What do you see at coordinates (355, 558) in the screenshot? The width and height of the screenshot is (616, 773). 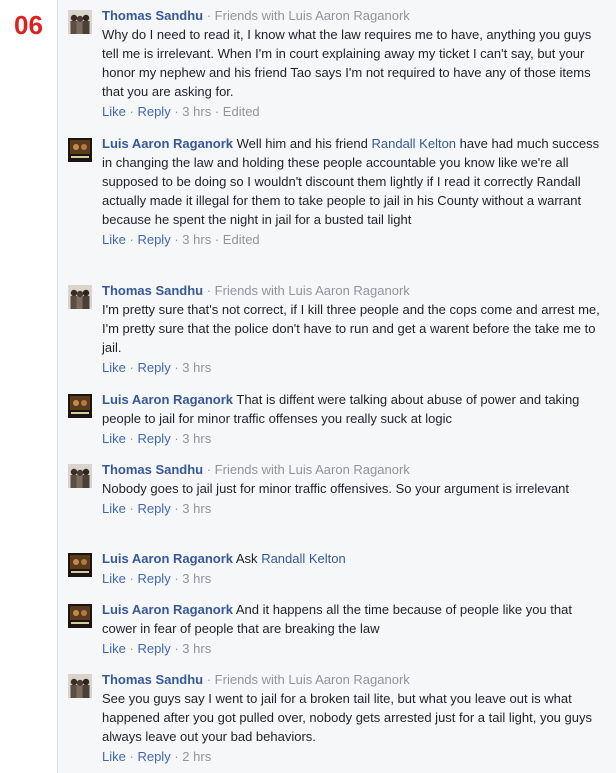 I see `comment-body: Luis Aaron Raganork Ask Randall Kelton` at bounding box center [355, 558].